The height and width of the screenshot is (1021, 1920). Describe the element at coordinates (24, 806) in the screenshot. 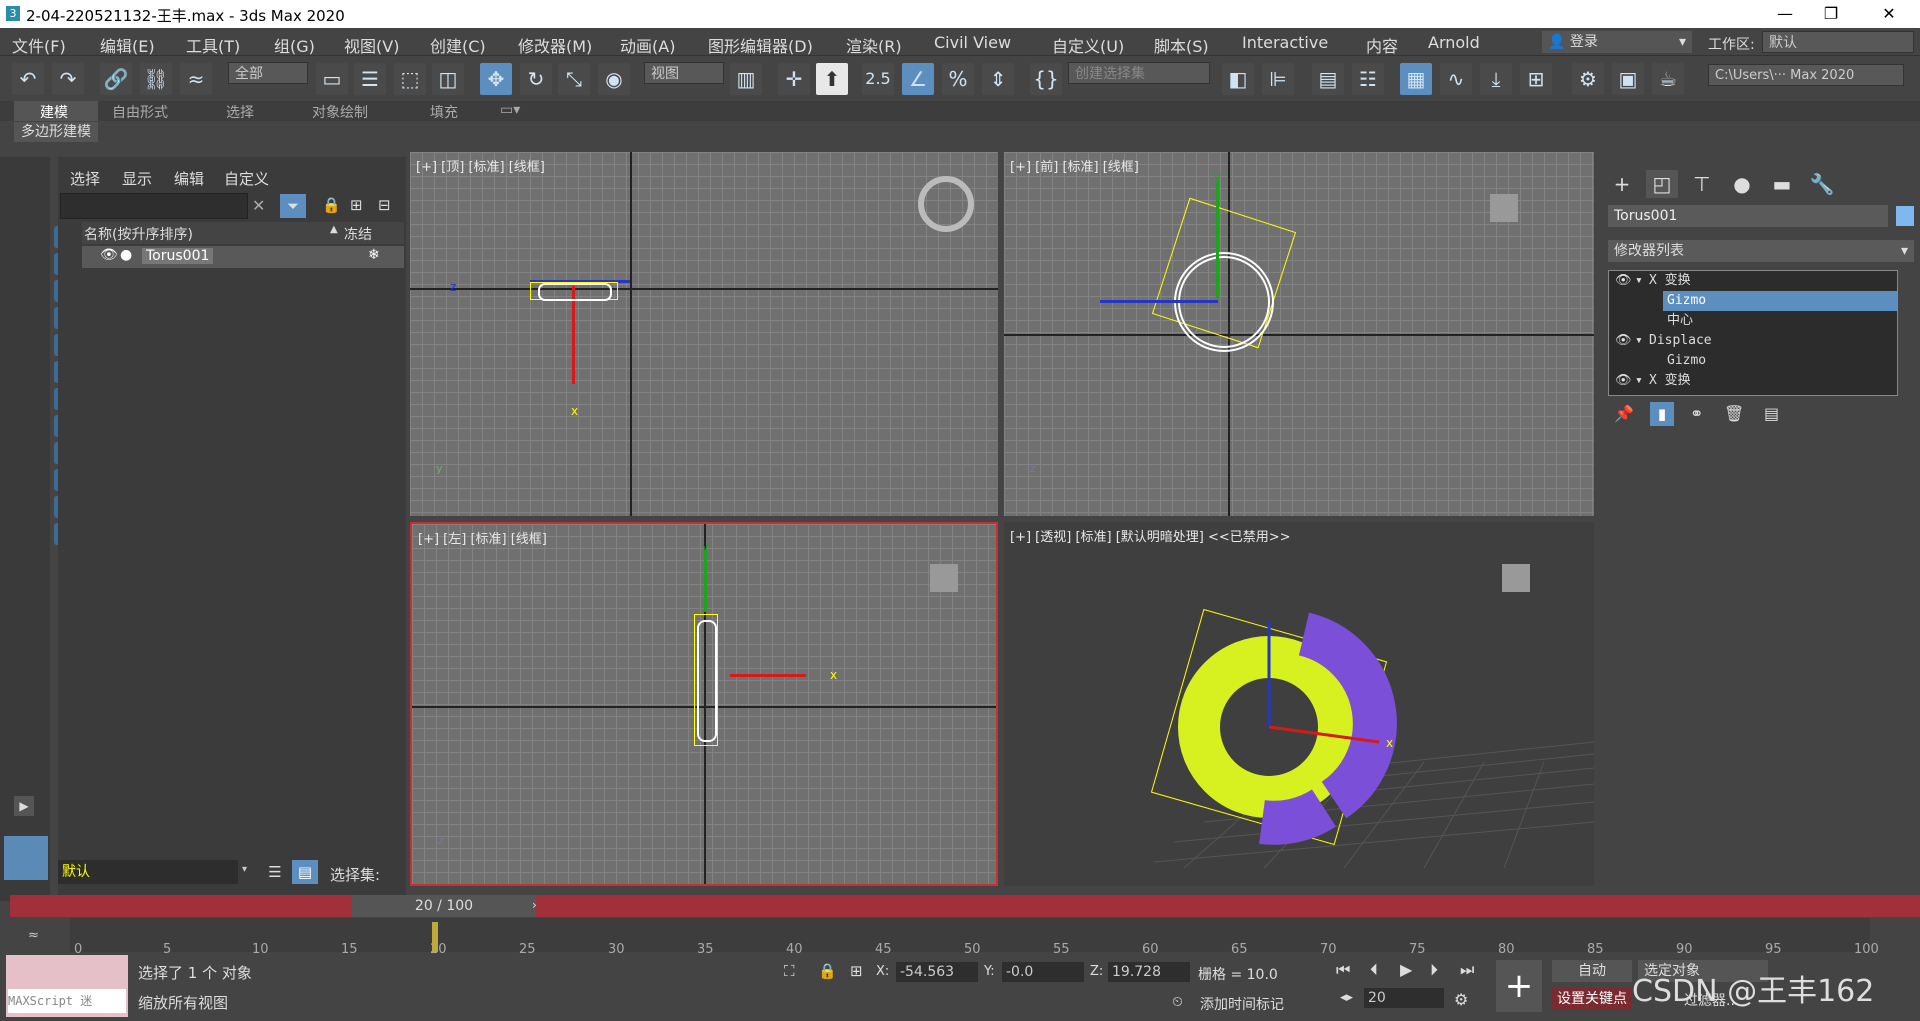

I see `expand-arrow-icon: ▶` at that location.